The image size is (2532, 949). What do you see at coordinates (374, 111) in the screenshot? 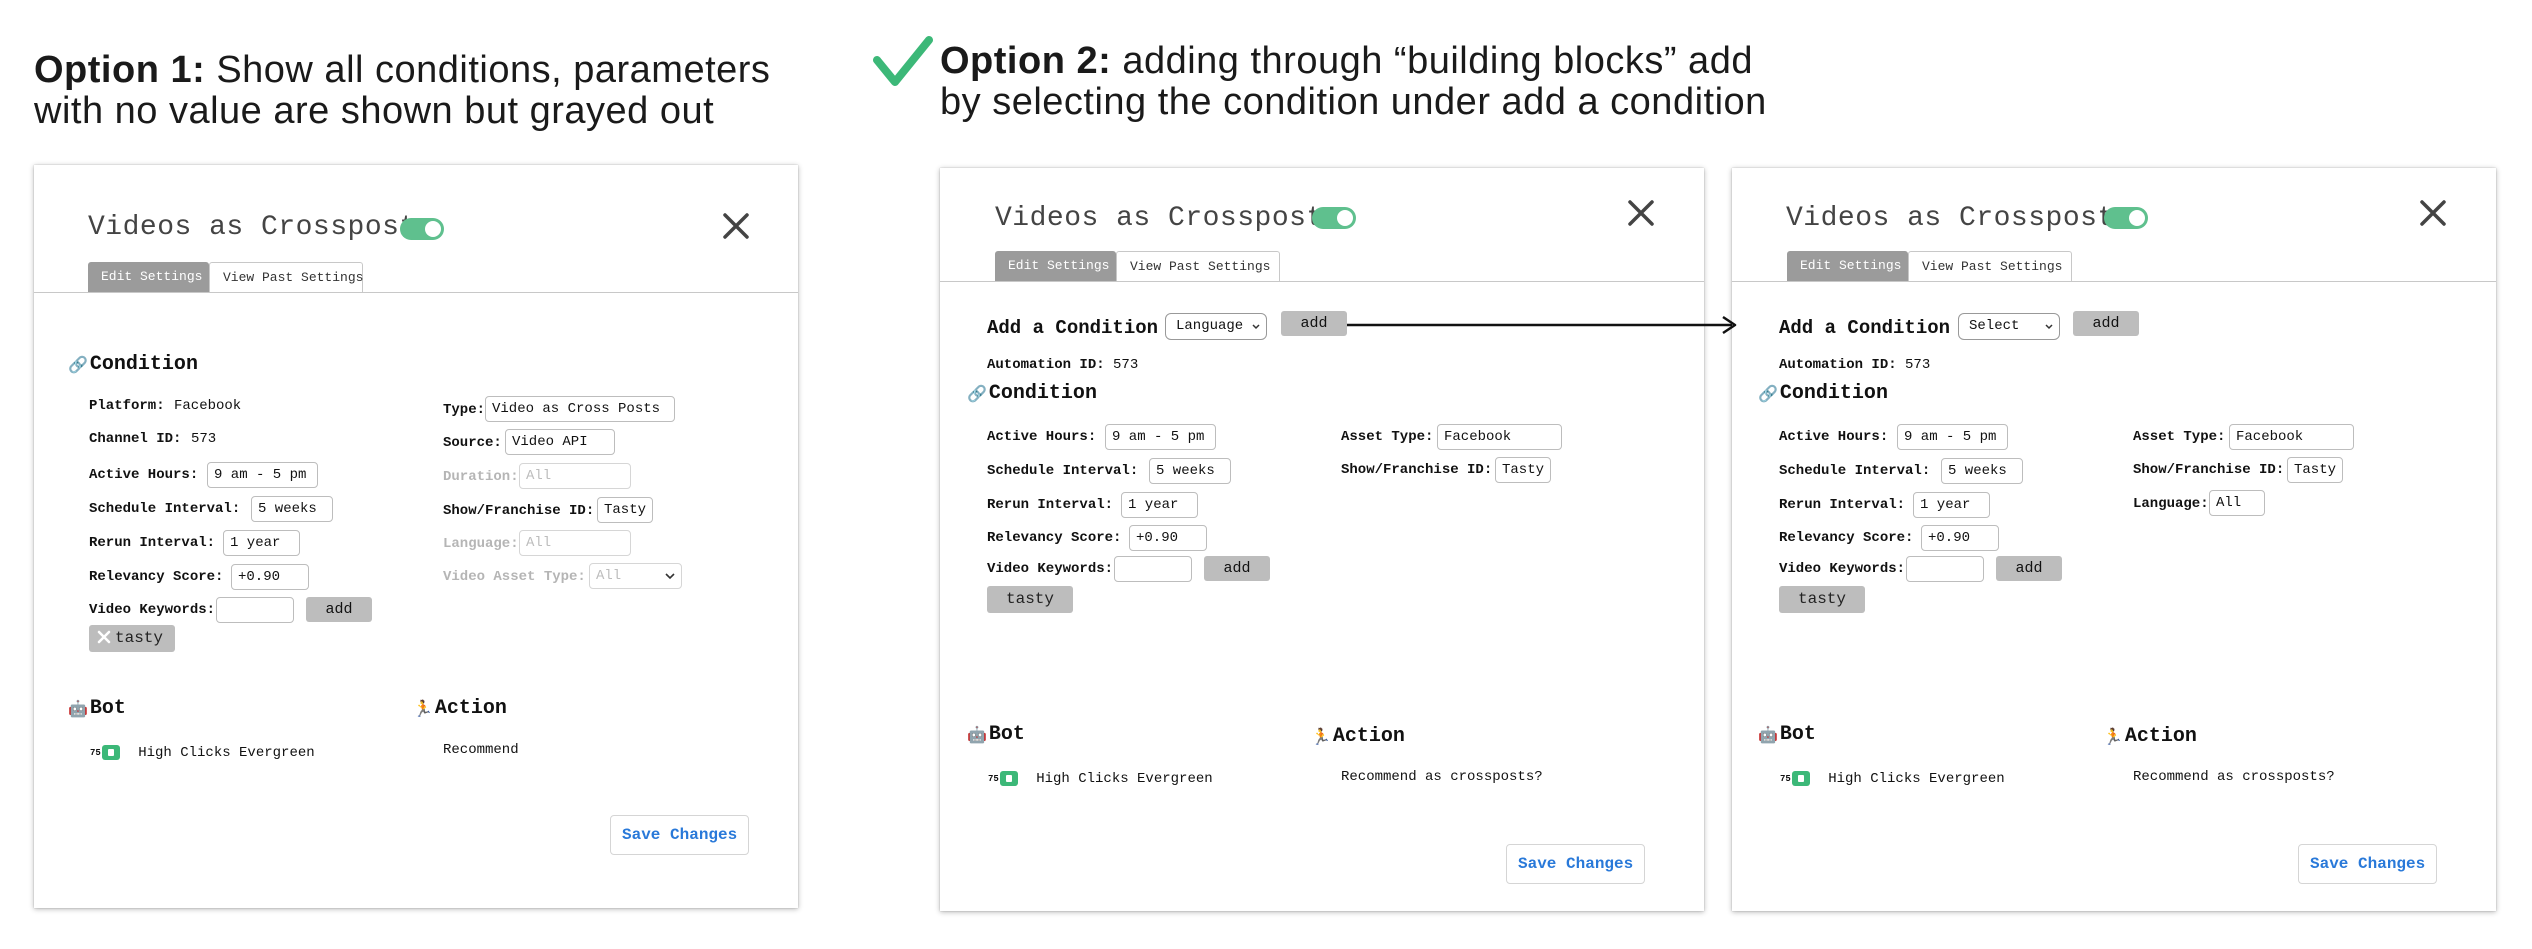
I see `option-1-line-2: with no value are shown but grayed out` at bounding box center [374, 111].